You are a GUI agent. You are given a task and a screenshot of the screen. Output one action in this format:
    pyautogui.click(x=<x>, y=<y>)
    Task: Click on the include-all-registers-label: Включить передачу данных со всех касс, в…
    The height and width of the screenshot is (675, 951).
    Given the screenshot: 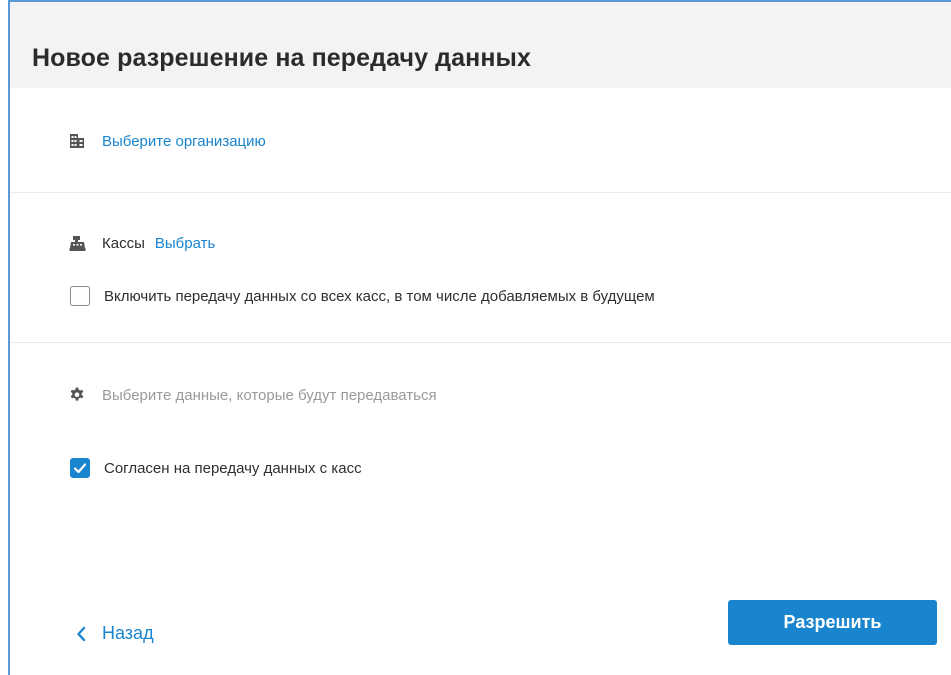 What is the action you would take?
    pyautogui.click(x=379, y=296)
    